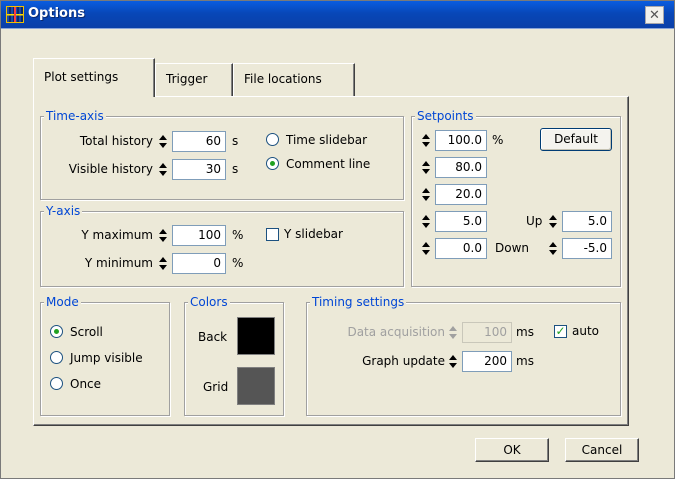 Image resolution: width=675 pixels, height=479 pixels. What do you see at coordinates (86, 332) in the screenshot?
I see `mode-scroll-label: Scroll` at bounding box center [86, 332].